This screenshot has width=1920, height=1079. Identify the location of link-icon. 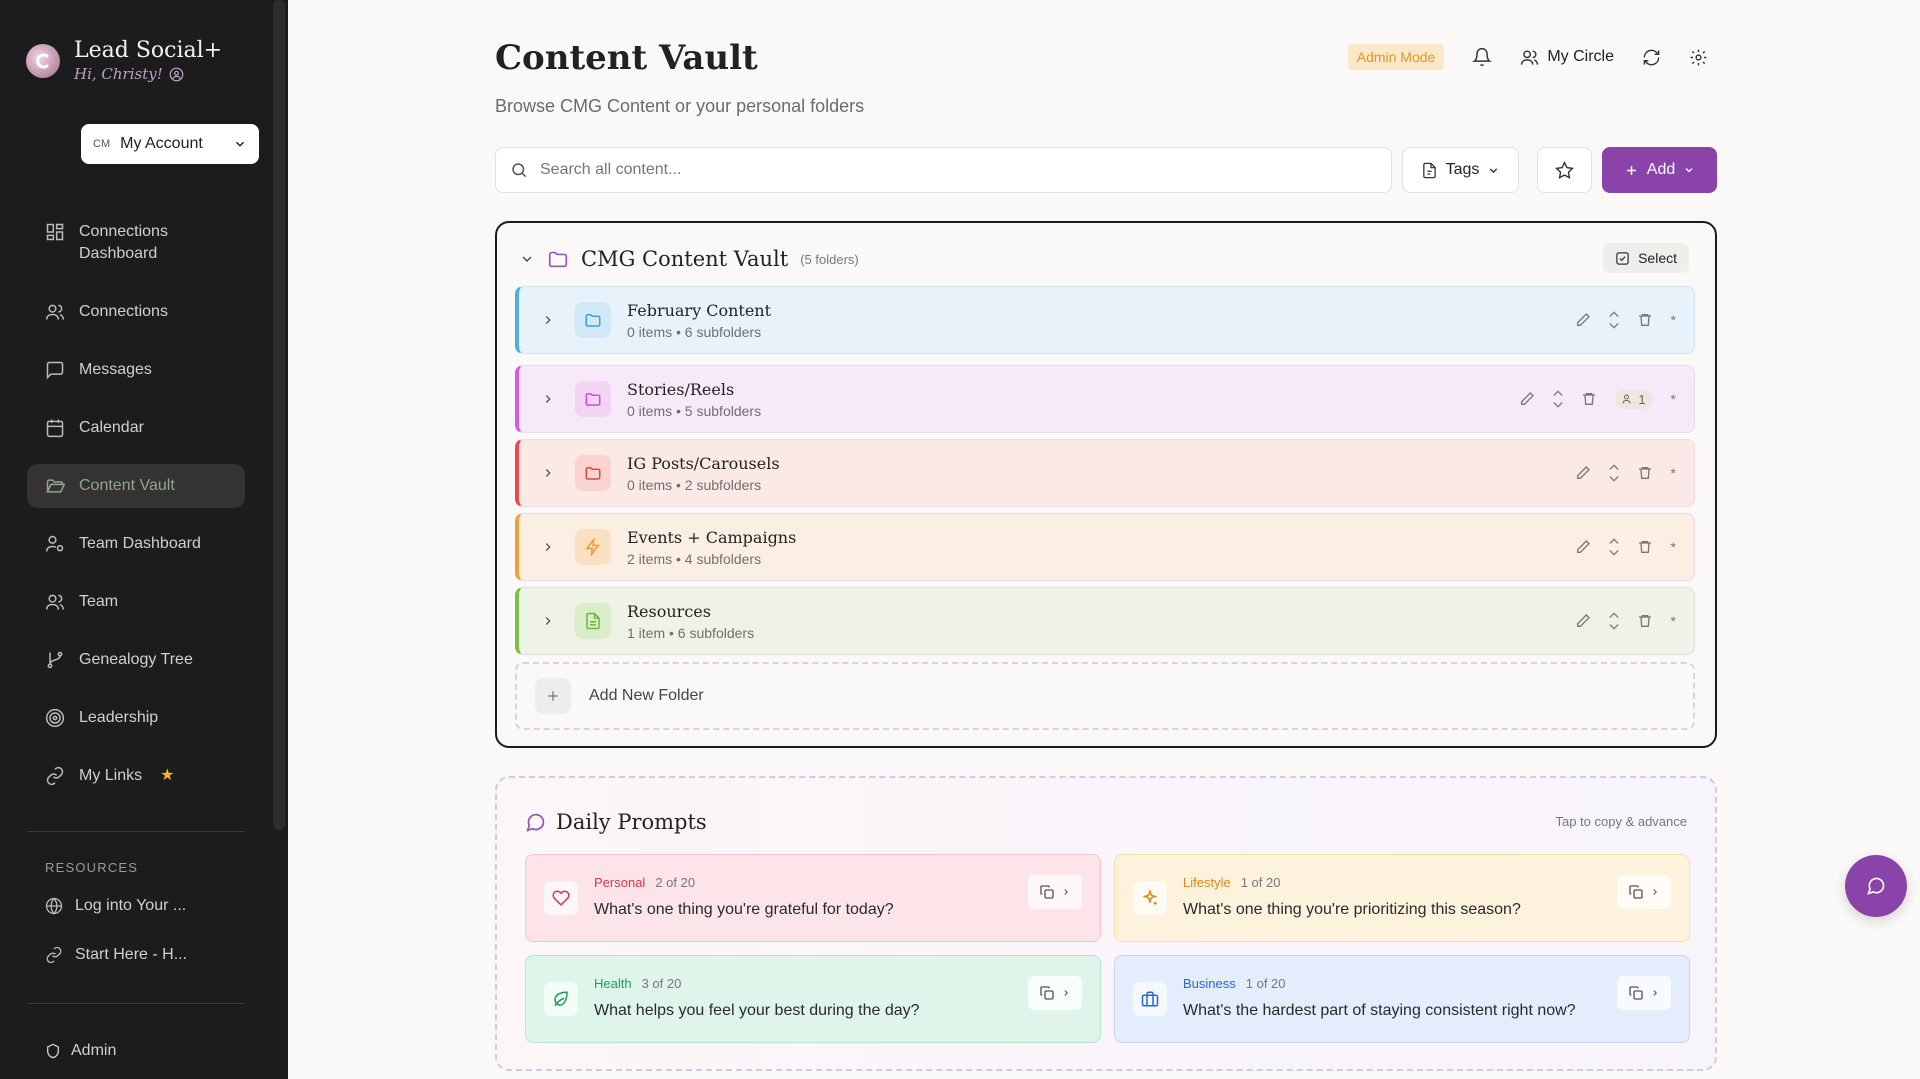
(55, 776).